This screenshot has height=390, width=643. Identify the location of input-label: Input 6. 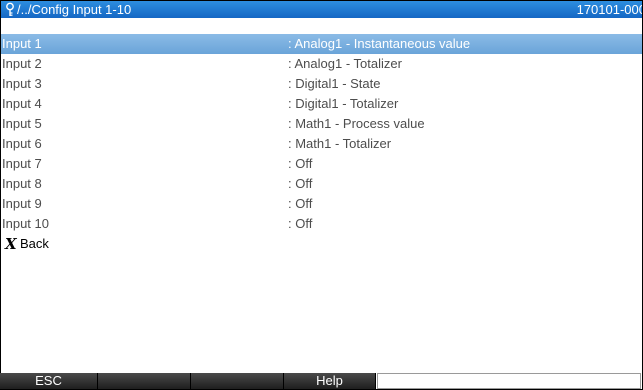
(22, 143).